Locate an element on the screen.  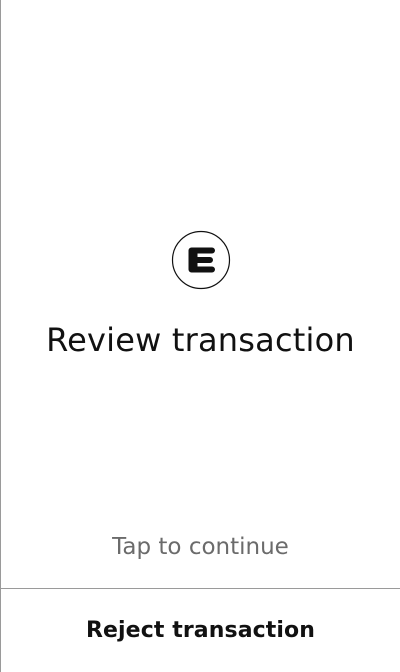
reject-transaction-label: Reject transaction is located at coordinates (200, 630).